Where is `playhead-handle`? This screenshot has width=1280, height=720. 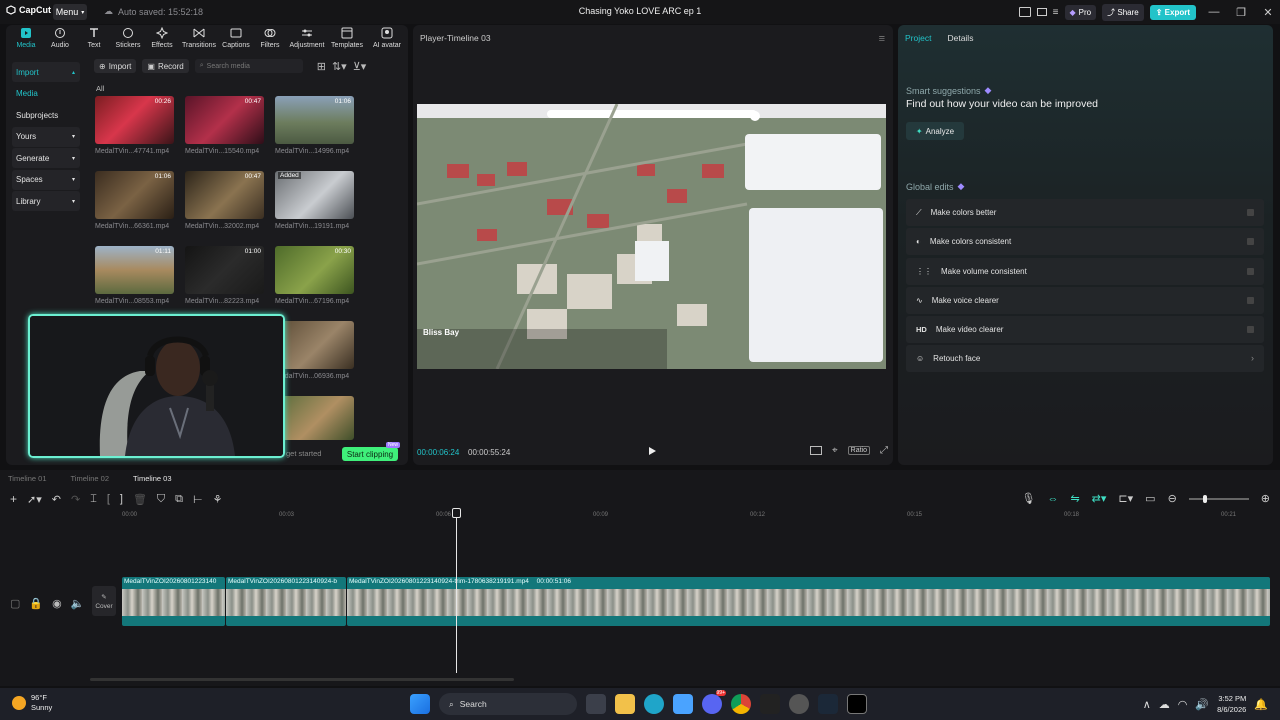 playhead-handle is located at coordinates (456, 513).